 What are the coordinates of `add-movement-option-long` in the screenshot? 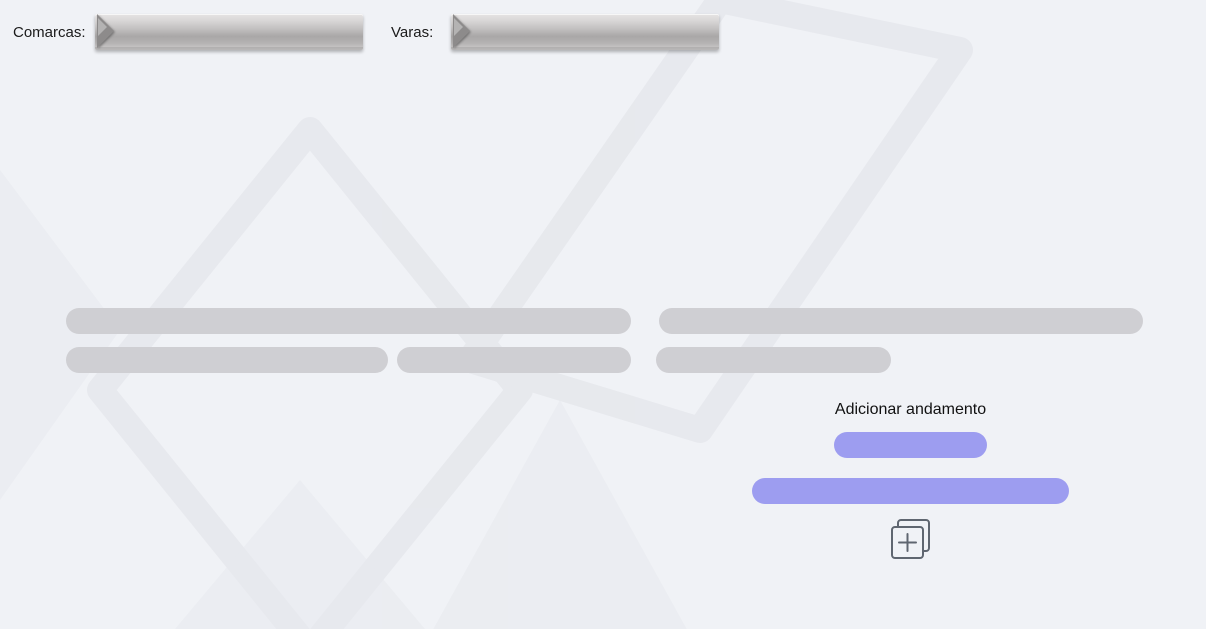 It's located at (910, 491).